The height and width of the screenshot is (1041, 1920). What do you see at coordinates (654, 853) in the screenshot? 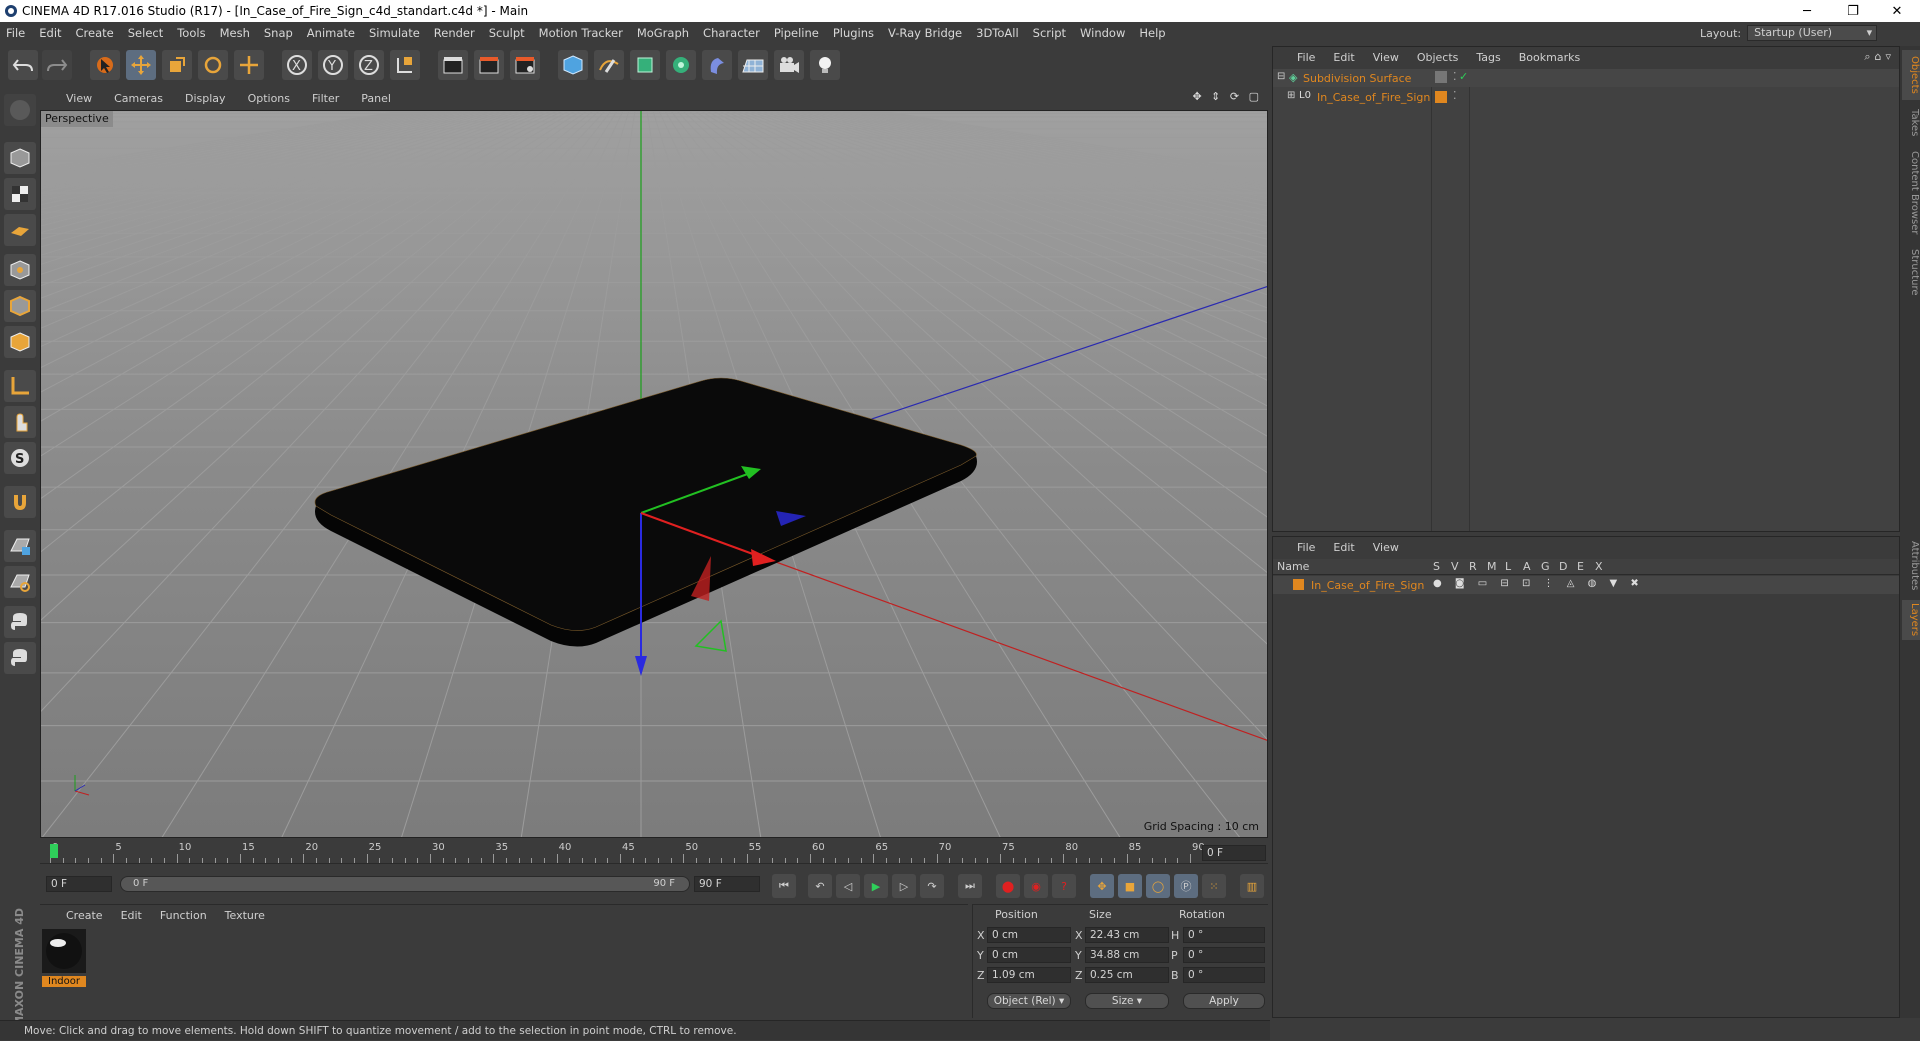
I see `timeline-ruler: 051015202530354045505560657075808590 0 F` at bounding box center [654, 853].